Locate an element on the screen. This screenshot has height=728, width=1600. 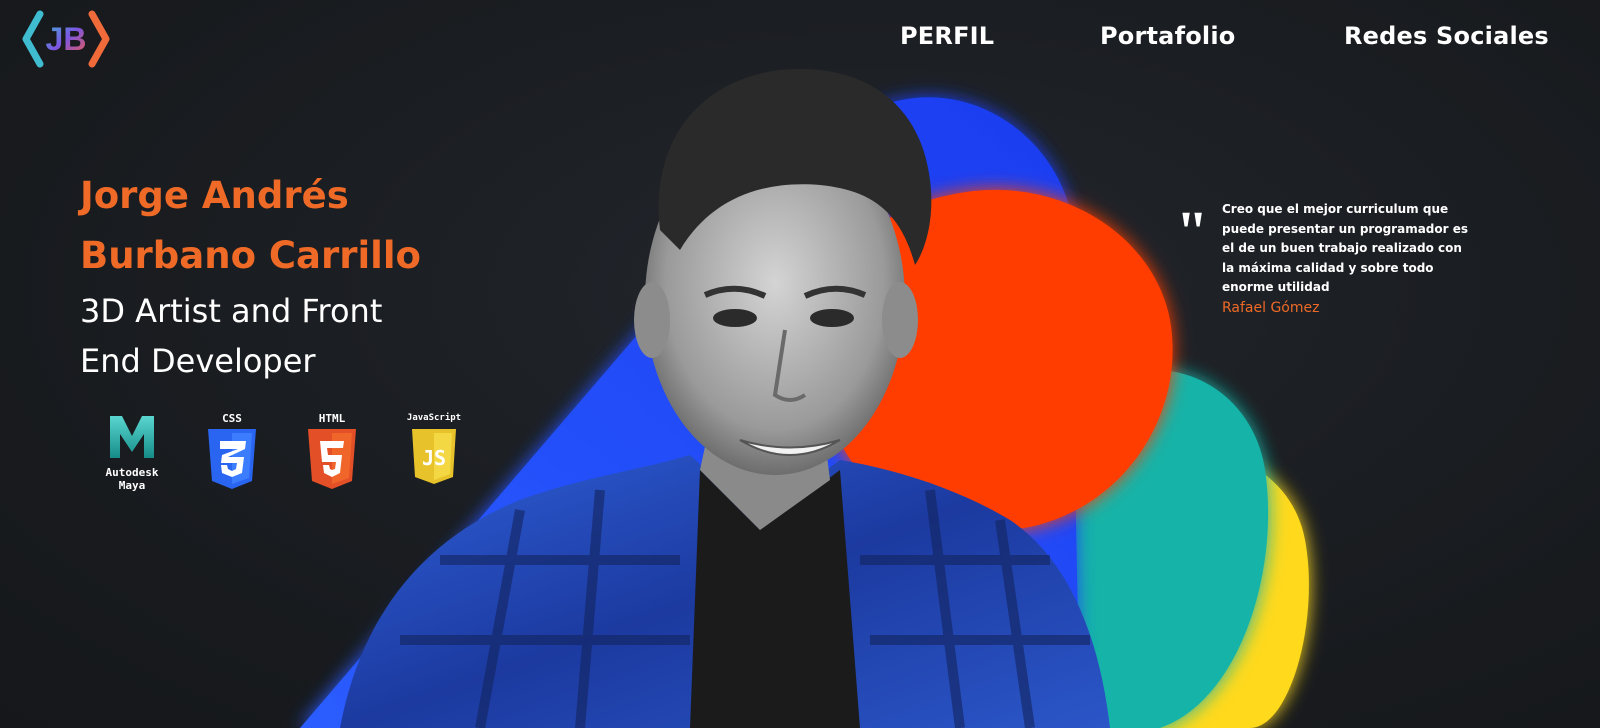
tech-html: HTML is located at coordinates (332, 462).